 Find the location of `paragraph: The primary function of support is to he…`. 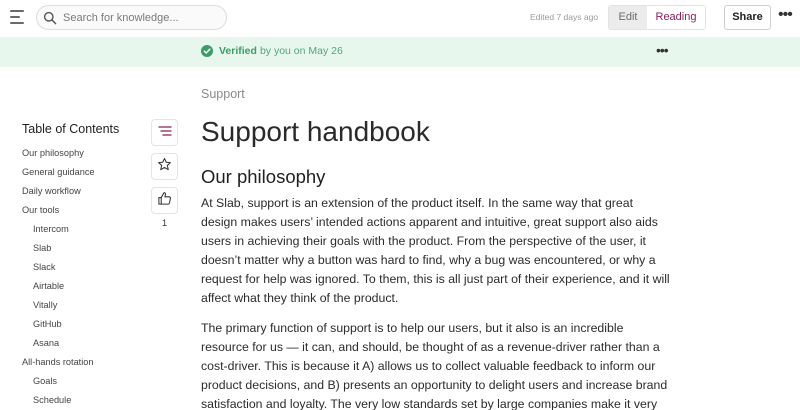

paragraph: The primary function of support is to he… is located at coordinates (434, 365).